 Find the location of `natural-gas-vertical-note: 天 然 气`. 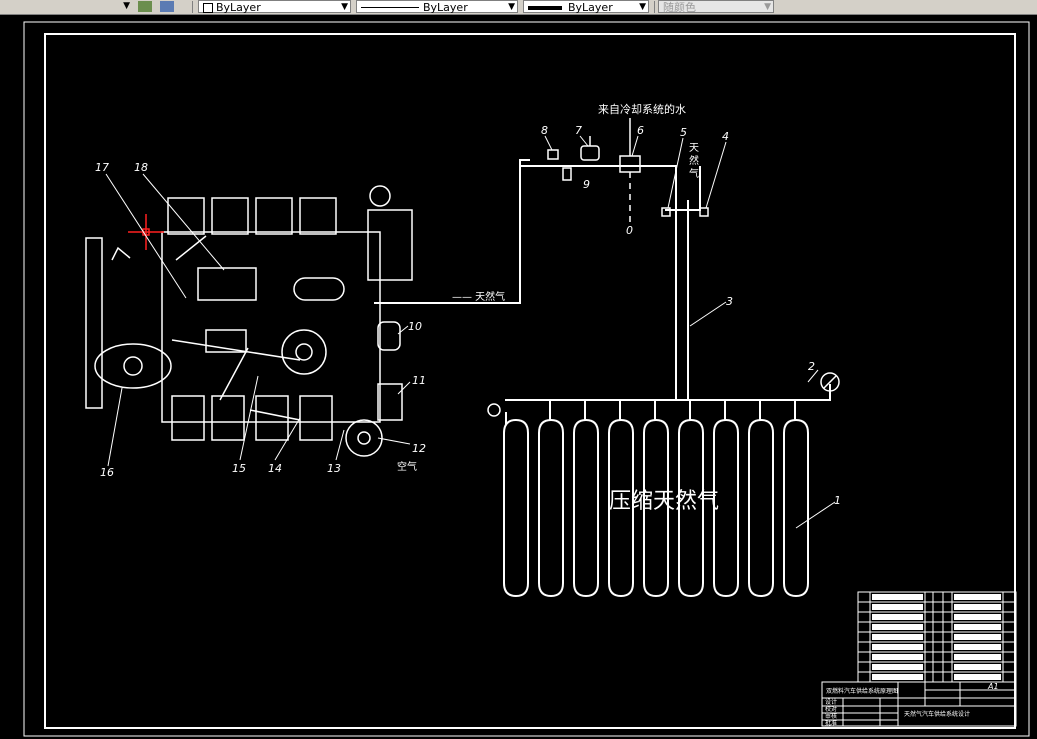

natural-gas-vertical-note: 天 然 气 is located at coordinates (693, 160).